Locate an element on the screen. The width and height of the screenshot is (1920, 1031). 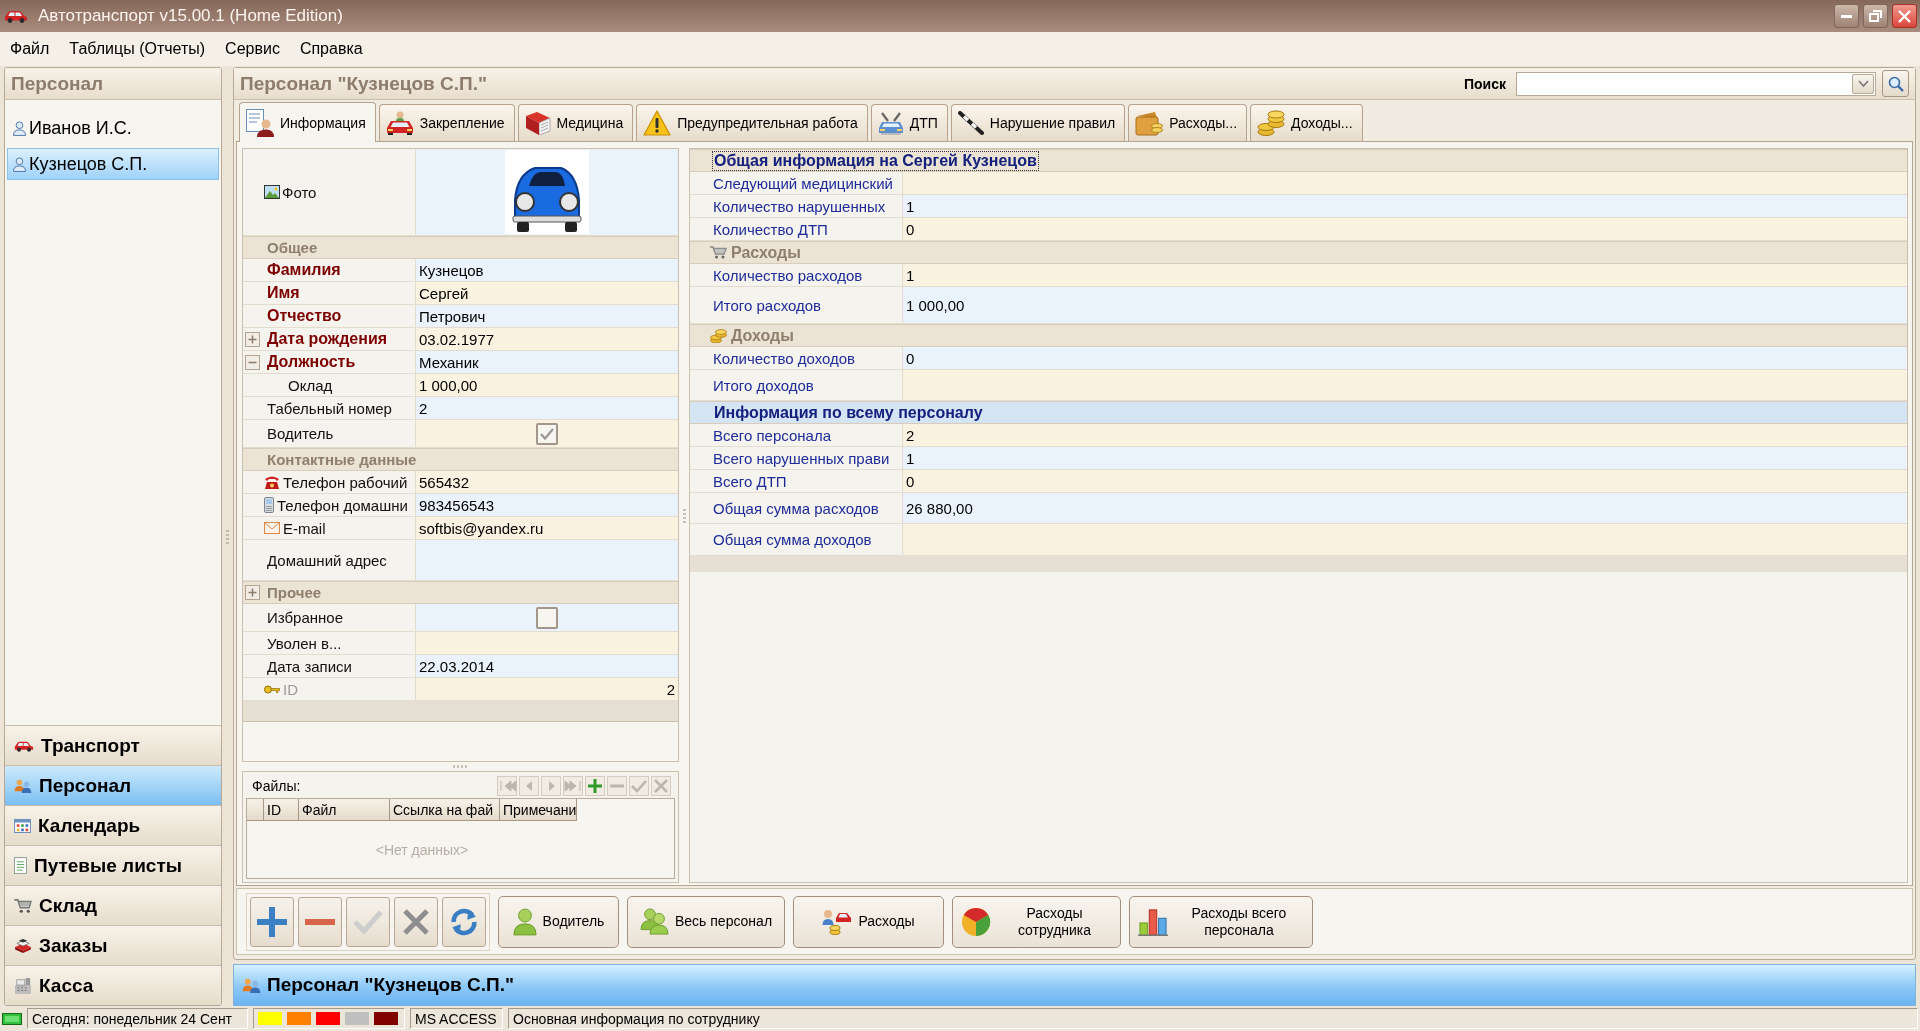
property-value: 2 is located at coordinates (547, 408).